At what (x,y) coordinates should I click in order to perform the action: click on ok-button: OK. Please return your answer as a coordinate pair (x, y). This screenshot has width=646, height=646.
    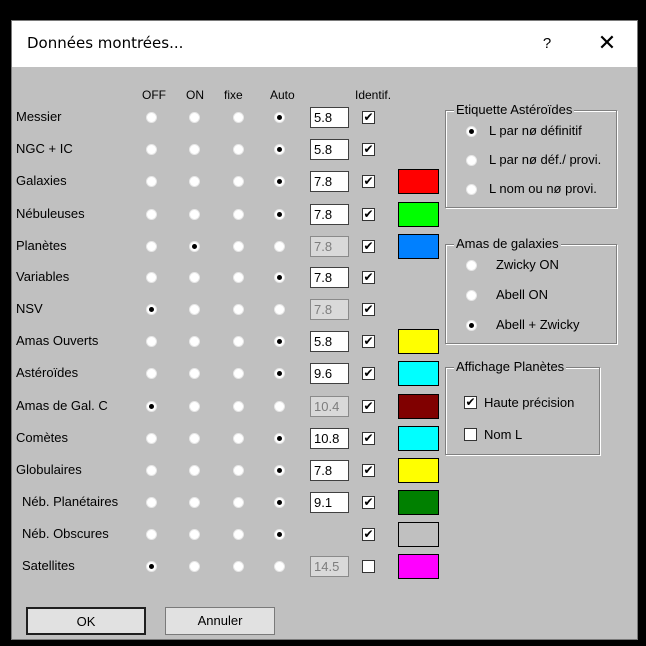
    Looking at the image, I should click on (86, 621).